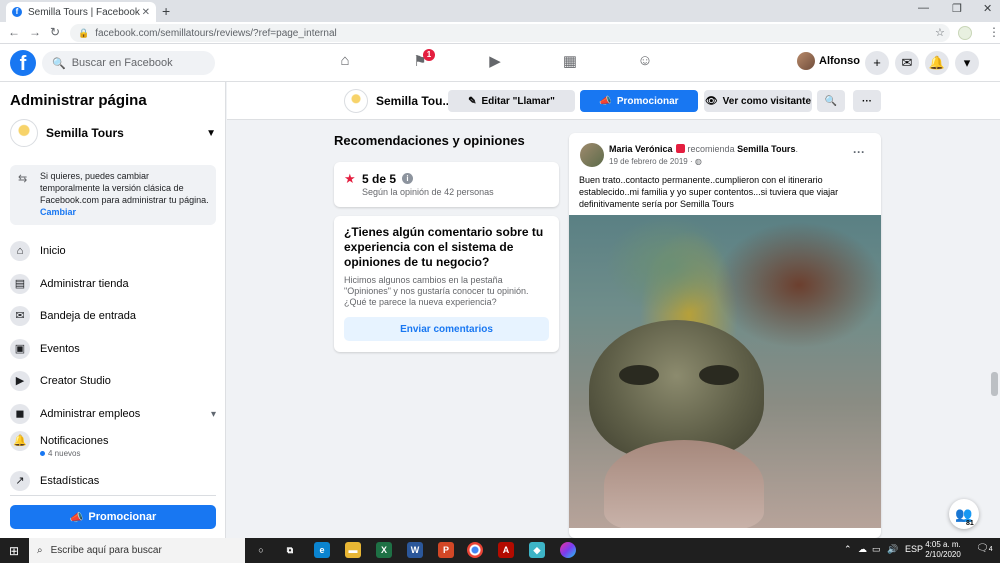  What do you see at coordinates (940, 32) in the screenshot?
I see `bookmark-star-icon: ☆` at bounding box center [940, 32].